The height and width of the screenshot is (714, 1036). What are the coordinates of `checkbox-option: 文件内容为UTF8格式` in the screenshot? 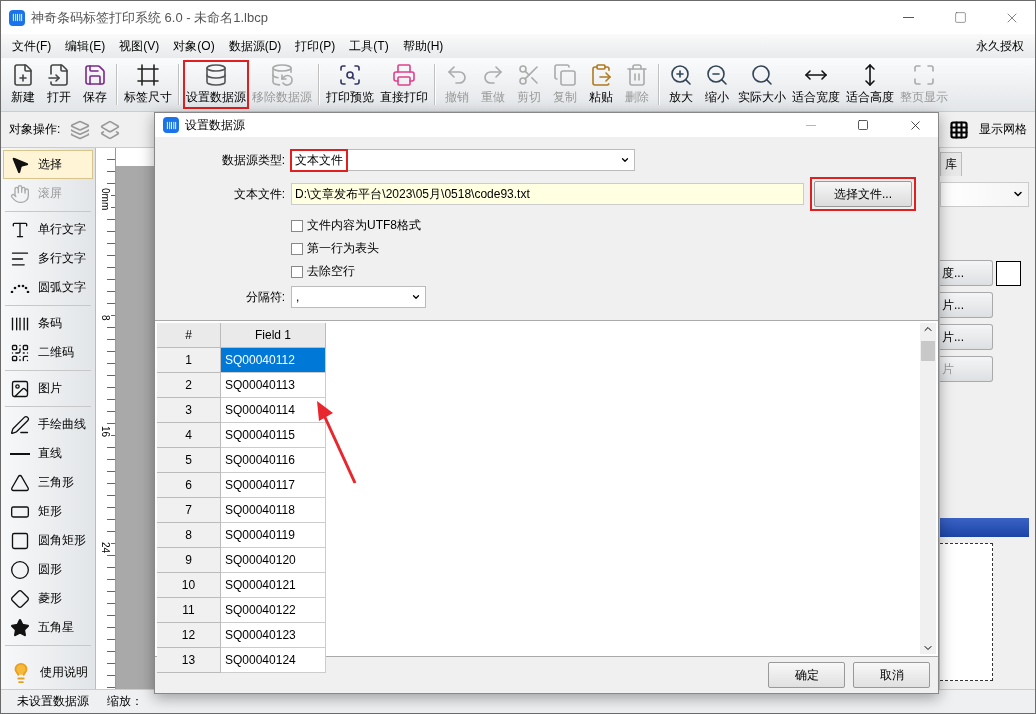 It's located at (606, 225).